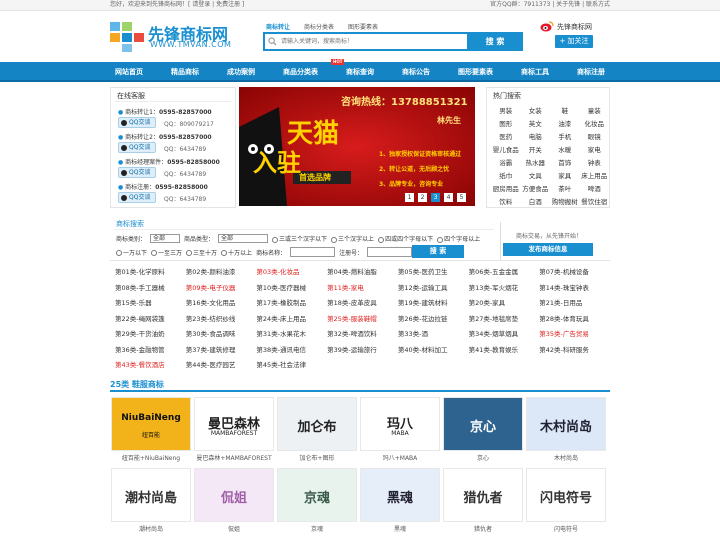 The image size is (720, 540). Describe the element at coordinates (234, 528) in the screenshot. I see `trademark-caption: 侃姐` at that location.